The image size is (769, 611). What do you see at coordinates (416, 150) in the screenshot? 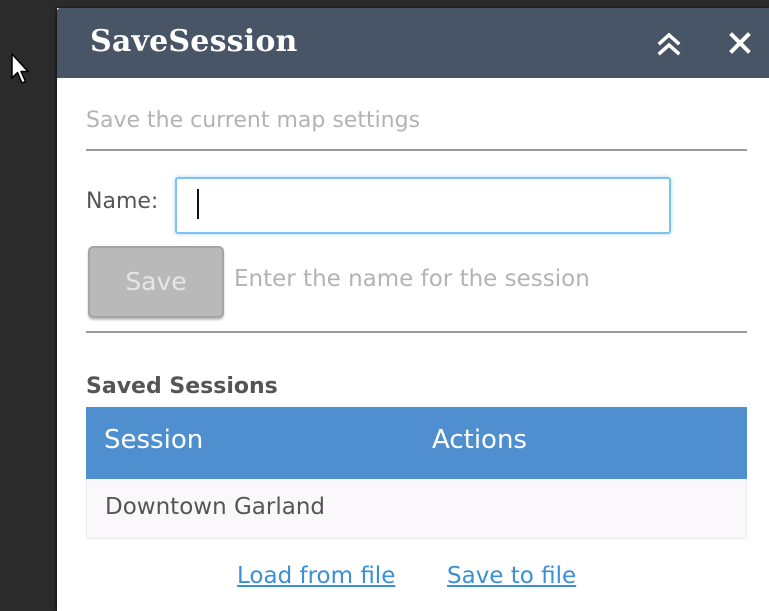
I see `top-divider` at bounding box center [416, 150].